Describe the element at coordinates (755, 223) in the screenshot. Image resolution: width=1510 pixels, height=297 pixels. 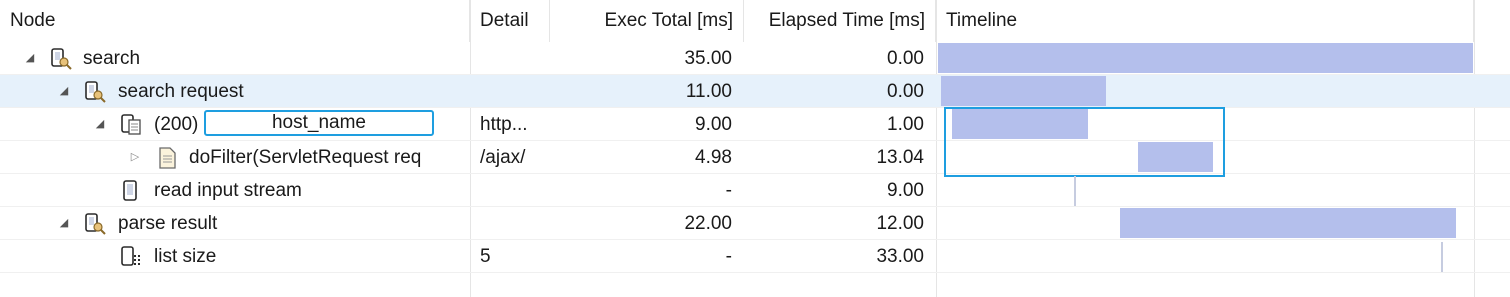
I see `table-row: ◢ parse result 22.00 12.00` at that location.